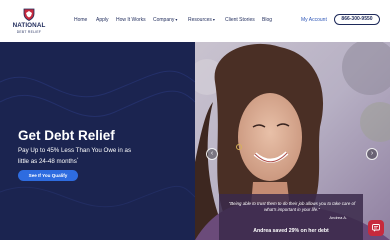  Describe the element at coordinates (29, 25) in the screenshot. I see `brand-name: NATIONAL` at that location.